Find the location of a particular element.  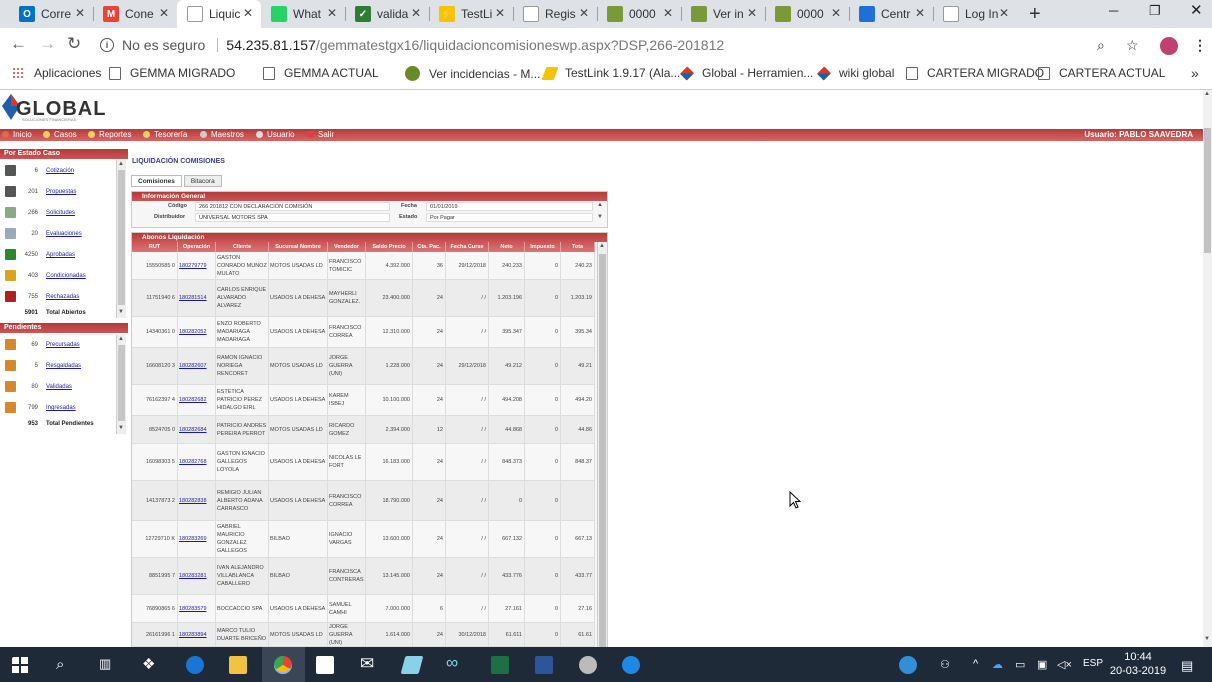

column-header: Cta. Pac. is located at coordinates (429, 247).